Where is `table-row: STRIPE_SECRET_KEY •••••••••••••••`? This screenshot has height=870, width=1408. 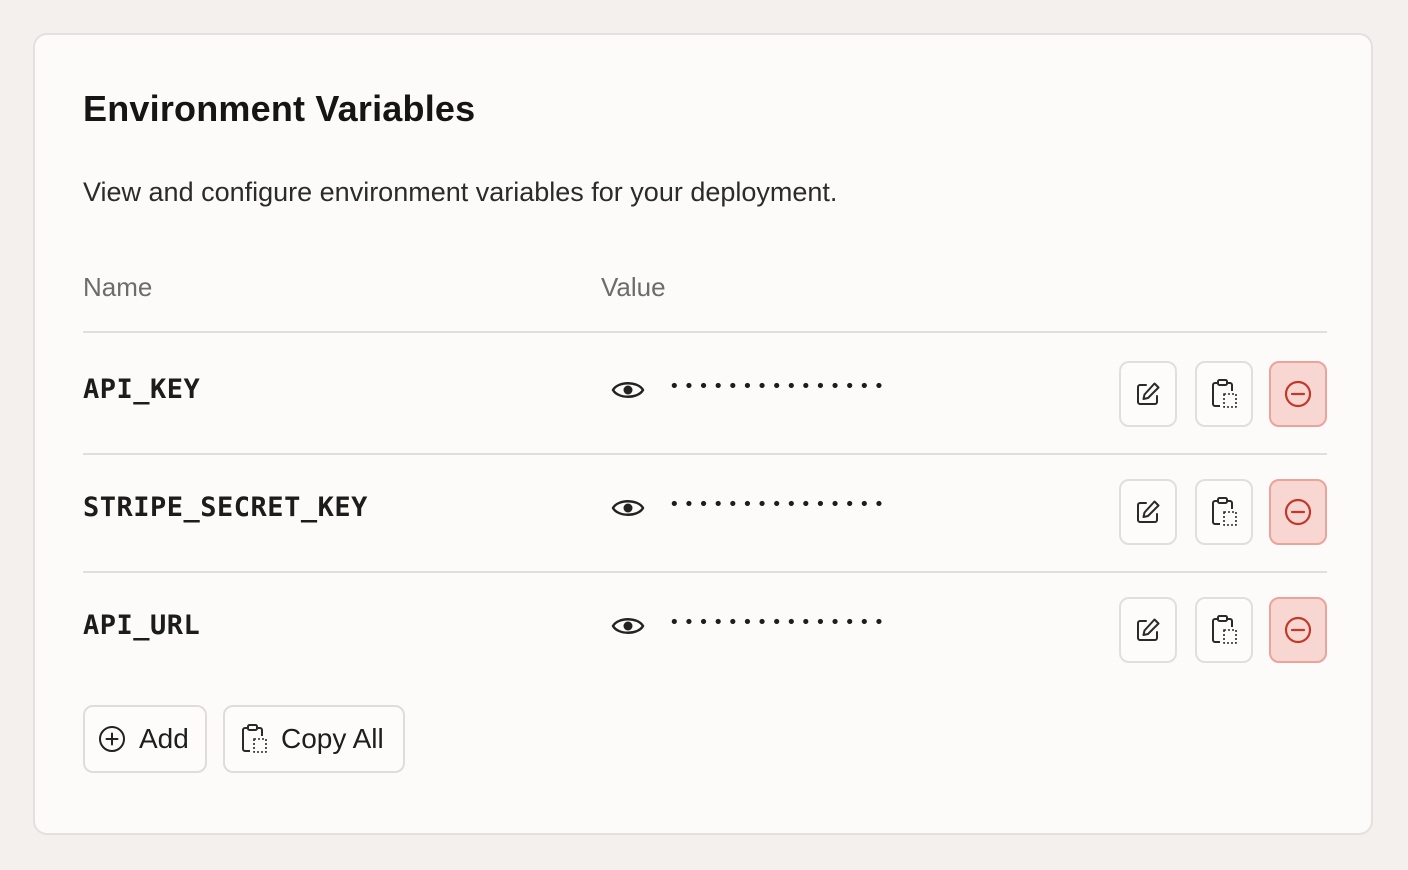
table-row: STRIPE_SECRET_KEY ••••••••••••••• is located at coordinates (705, 509).